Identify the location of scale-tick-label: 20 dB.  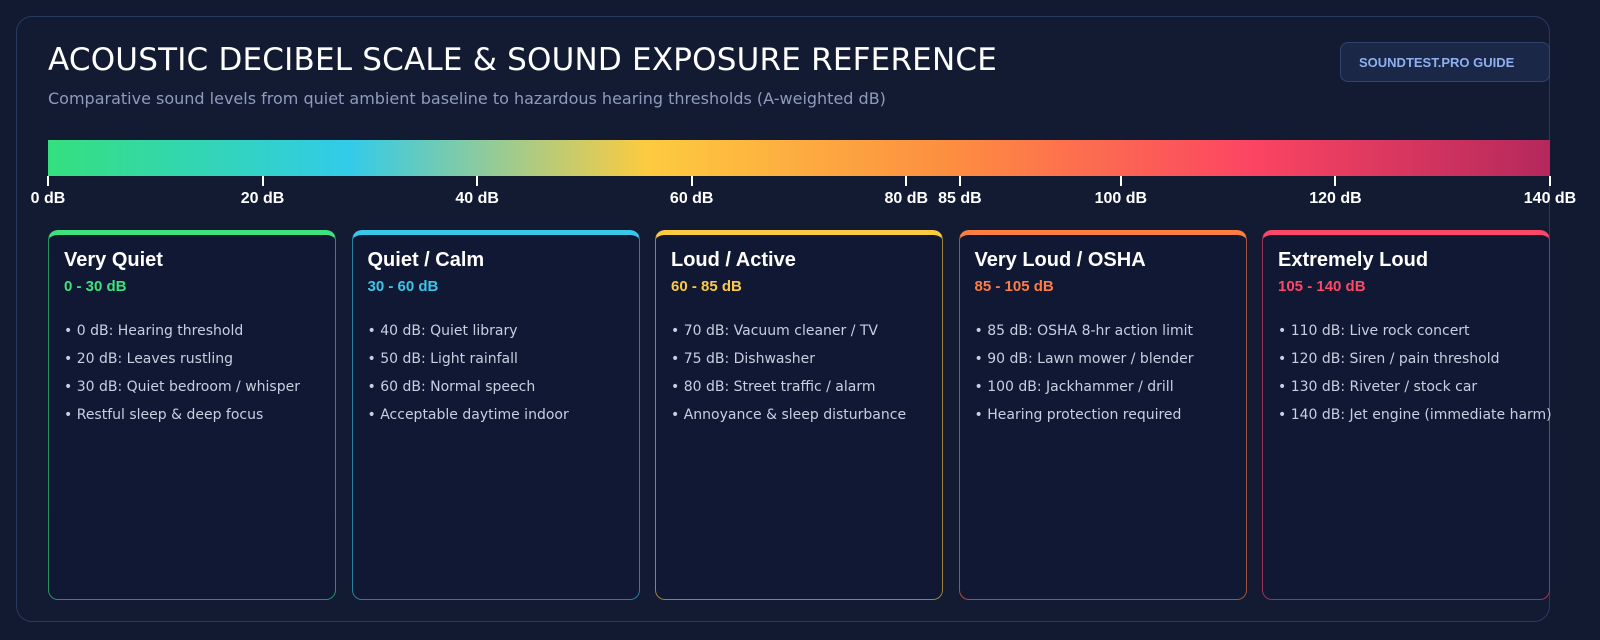
(262, 198).